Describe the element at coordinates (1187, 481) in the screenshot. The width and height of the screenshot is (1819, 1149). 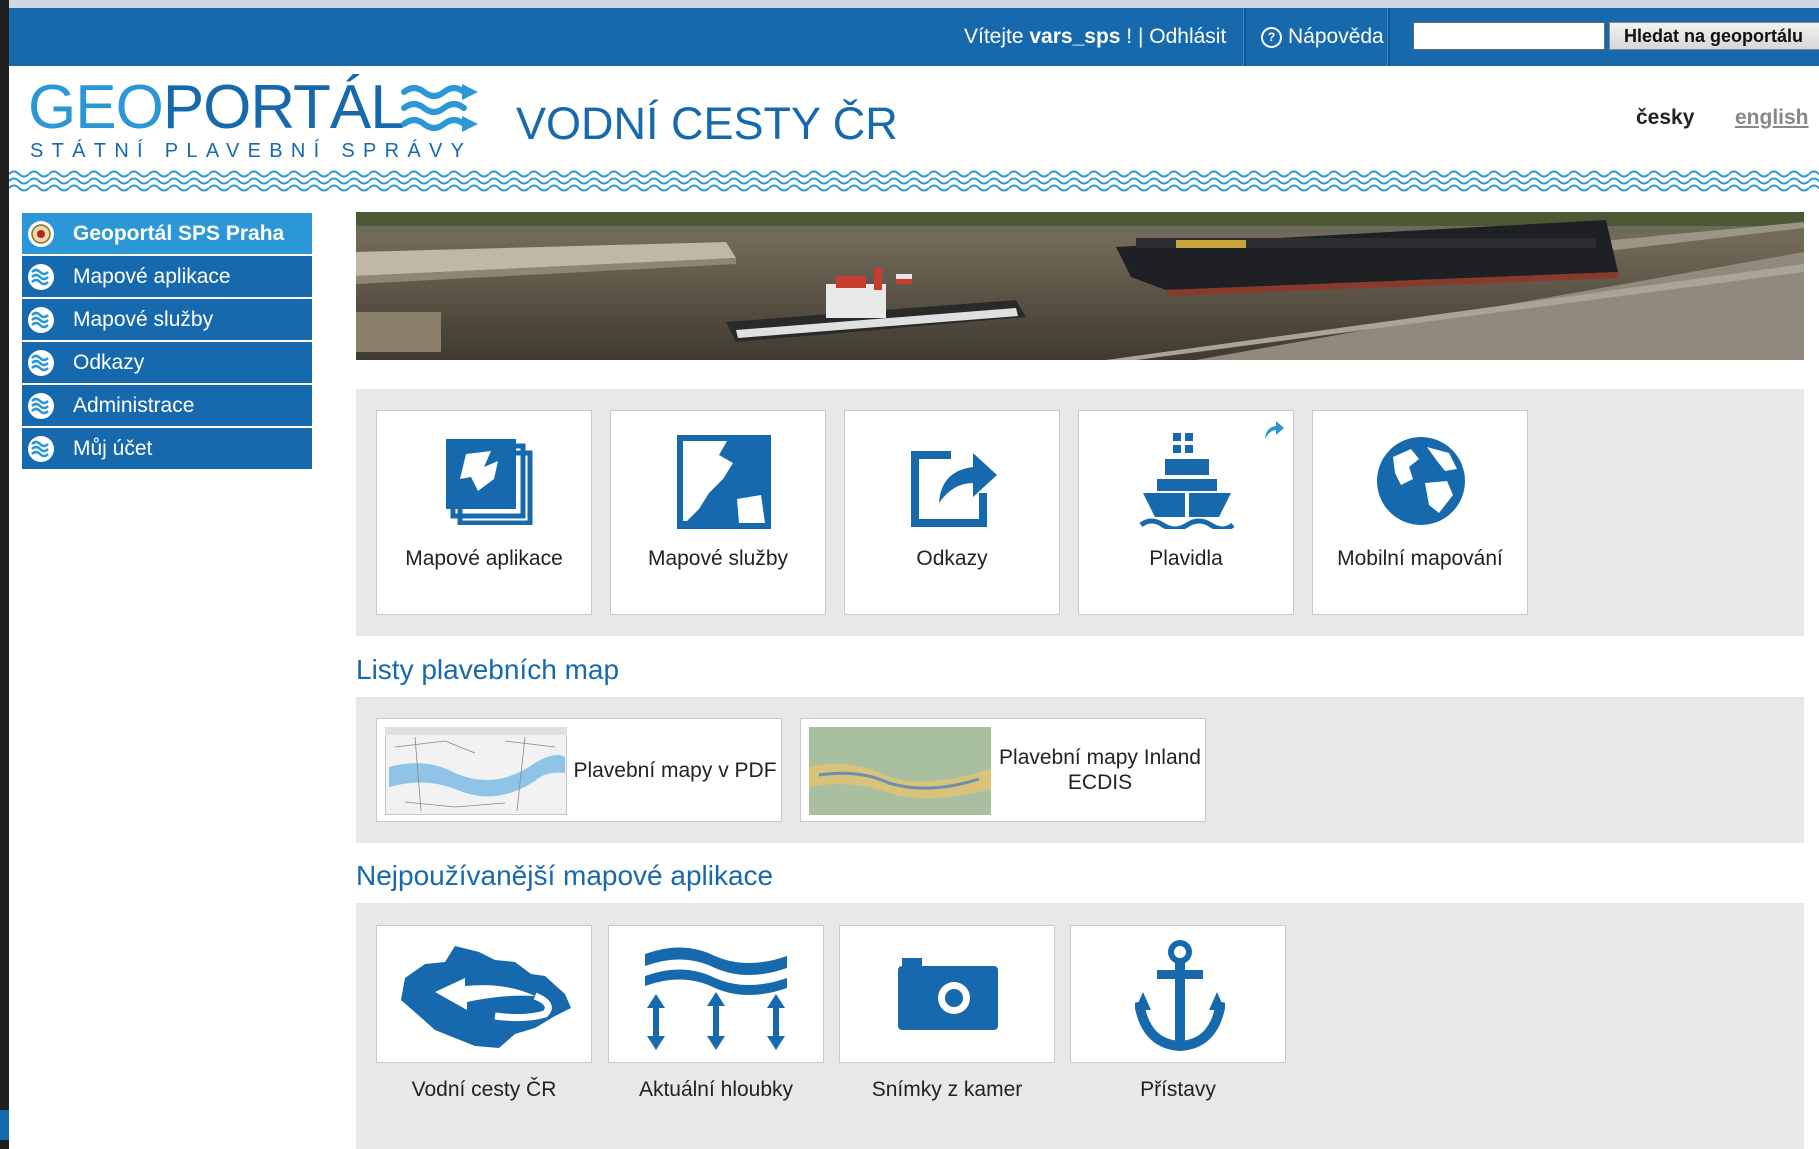
I see `ship-icon` at that location.